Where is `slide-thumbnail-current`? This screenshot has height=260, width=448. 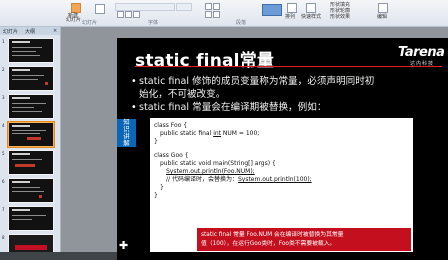 slide-thumbnail-current is located at coordinates (31, 134).